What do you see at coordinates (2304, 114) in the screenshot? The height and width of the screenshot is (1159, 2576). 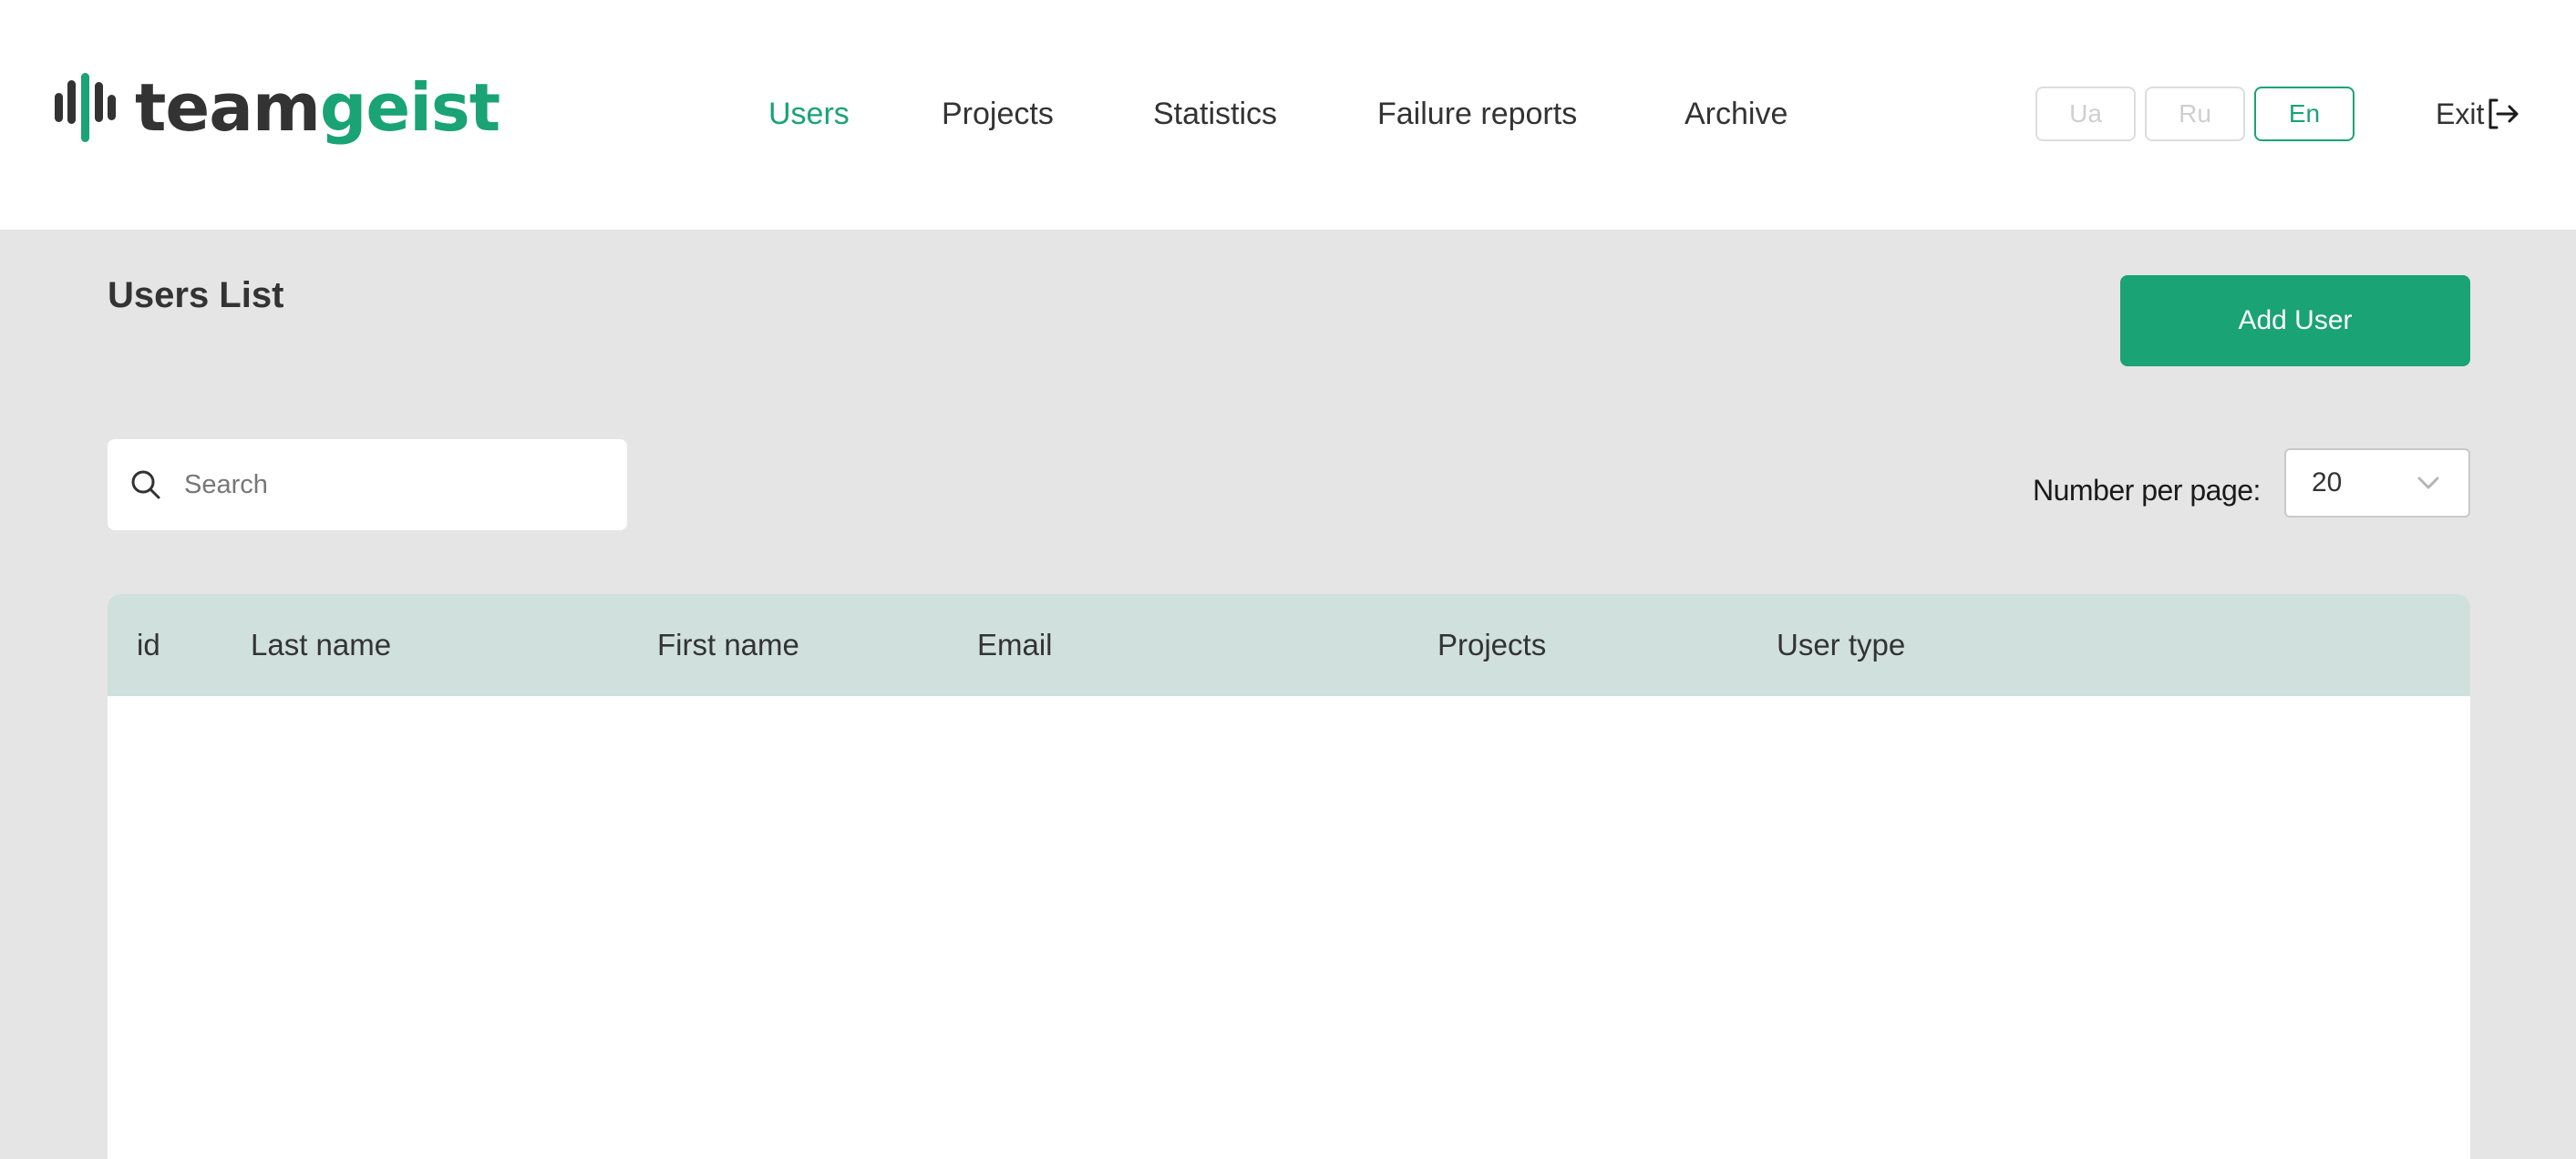 I see `lang-en-button: En` at bounding box center [2304, 114].